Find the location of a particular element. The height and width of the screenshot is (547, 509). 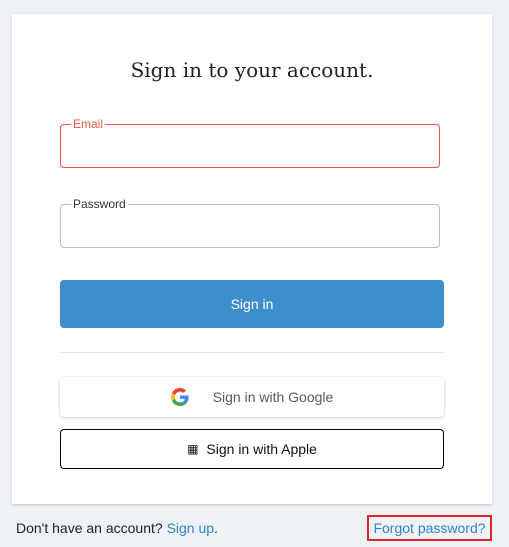

email-field: Email is located at coordinates (250, 142).